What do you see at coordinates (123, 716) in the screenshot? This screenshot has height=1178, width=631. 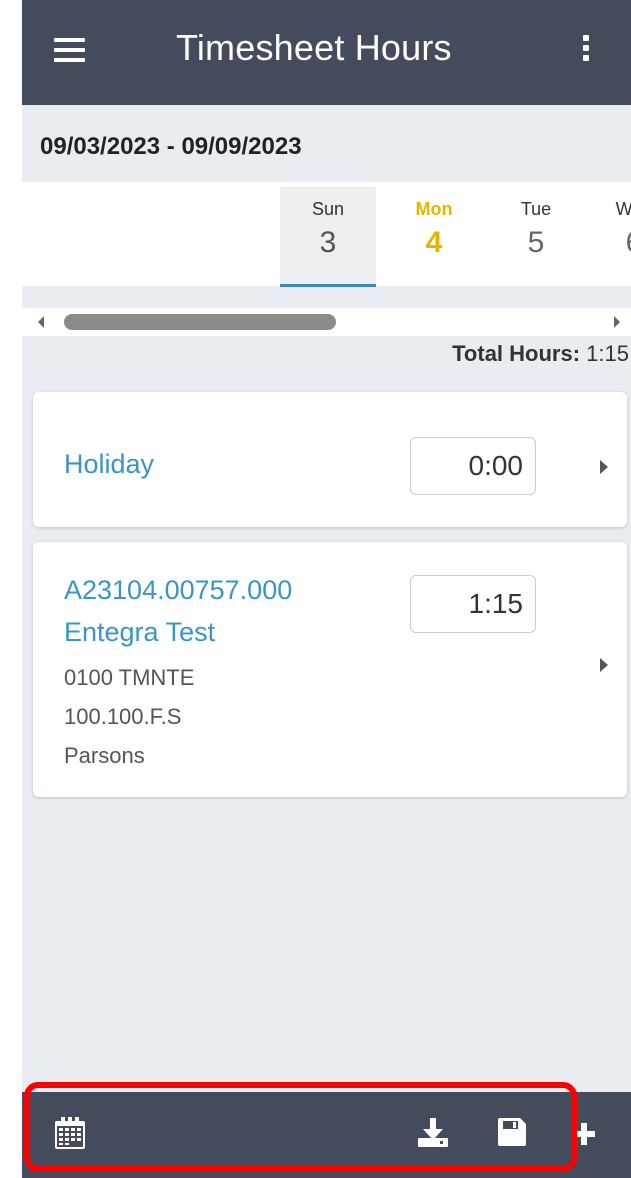 I see `labor-category: 100.100.F.S` at bounding box center [123, 716].